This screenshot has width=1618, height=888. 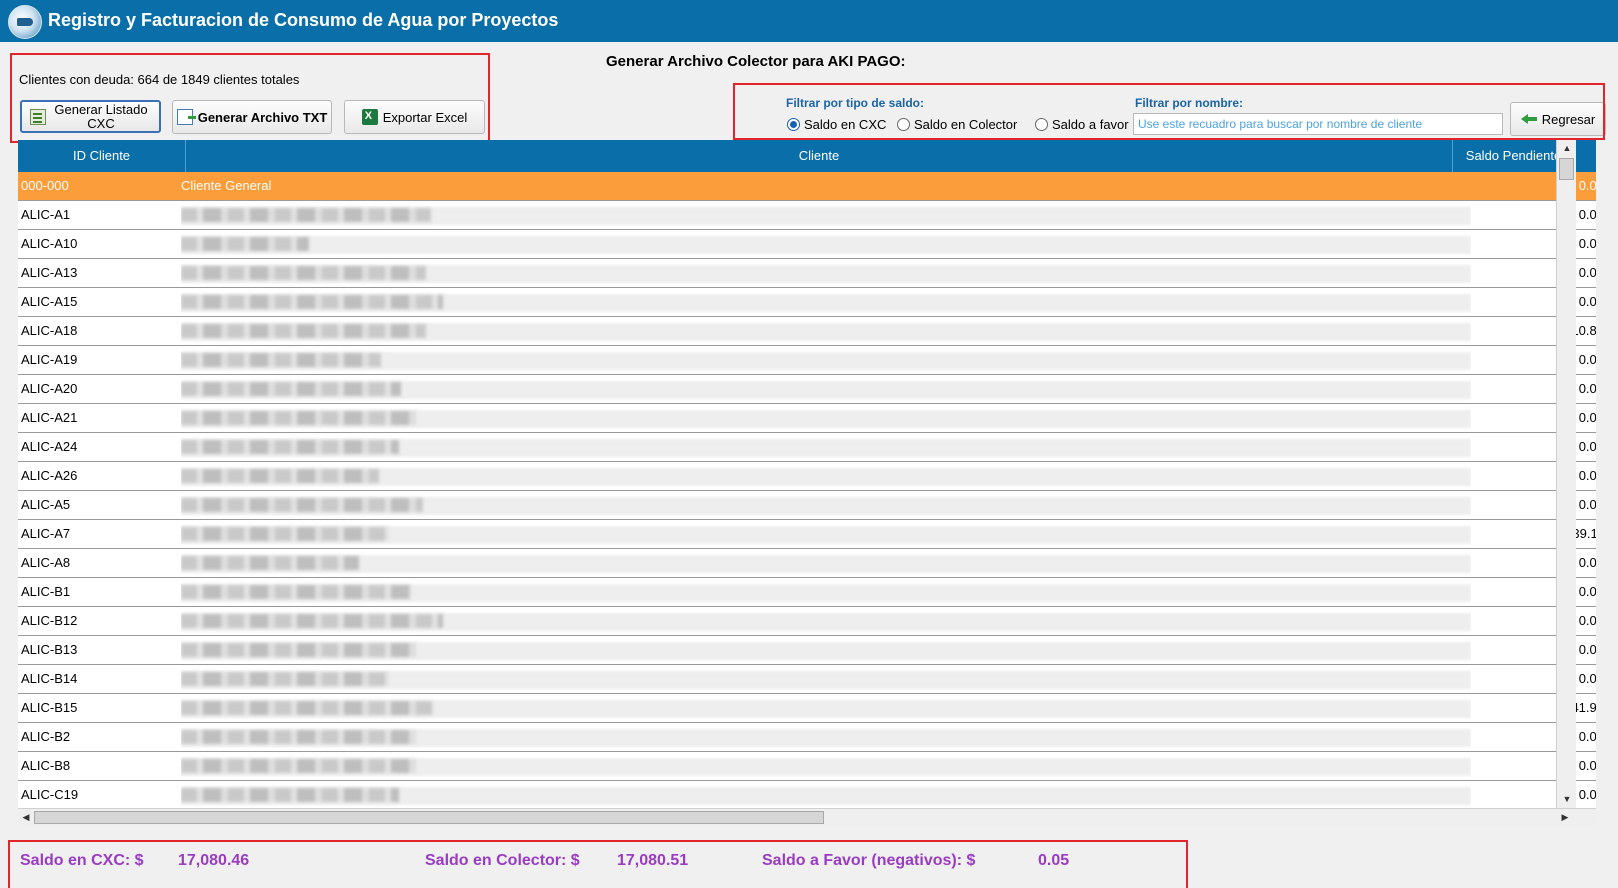 I want to click on table-row: ALIC-A7 39.11, so click(x=807, y=534).